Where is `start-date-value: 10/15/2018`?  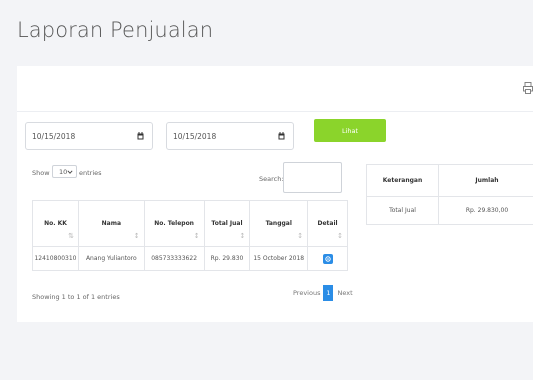
start-date-value: 10/15/2018 is located at coordinates (54, 136).